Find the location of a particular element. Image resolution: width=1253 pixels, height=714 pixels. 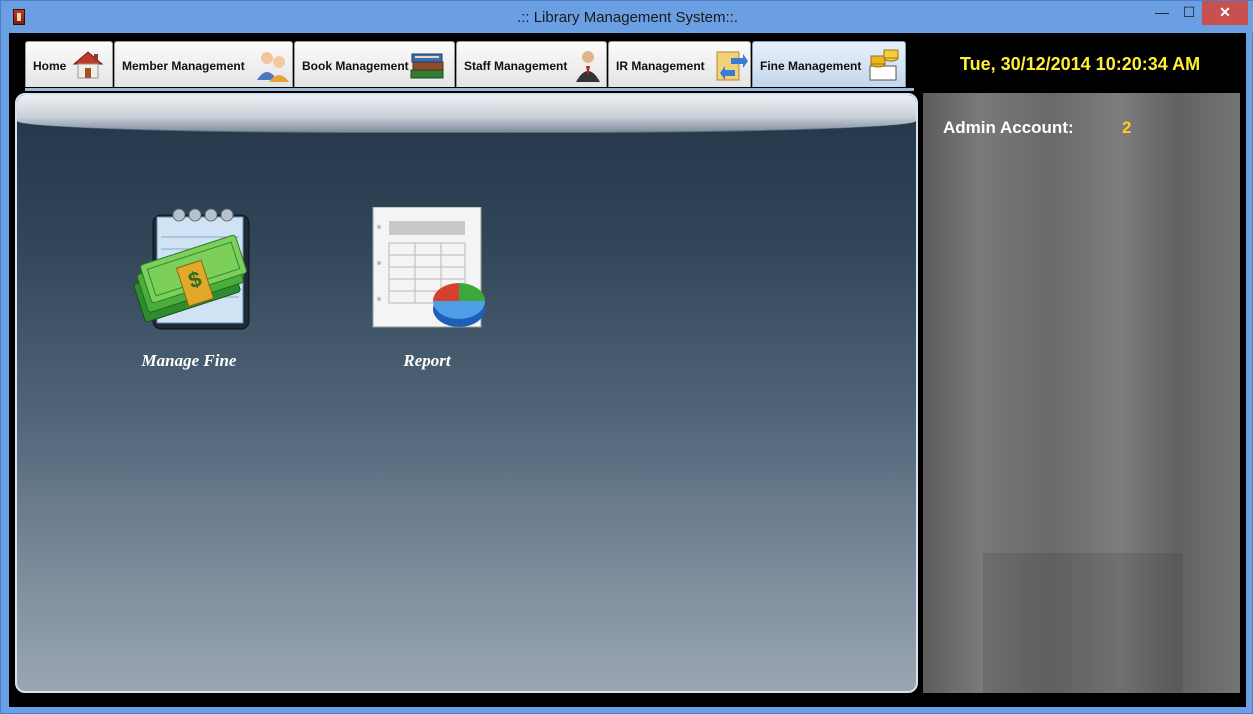

money-notepad-icon: $ is located at coordinates (191, 269).